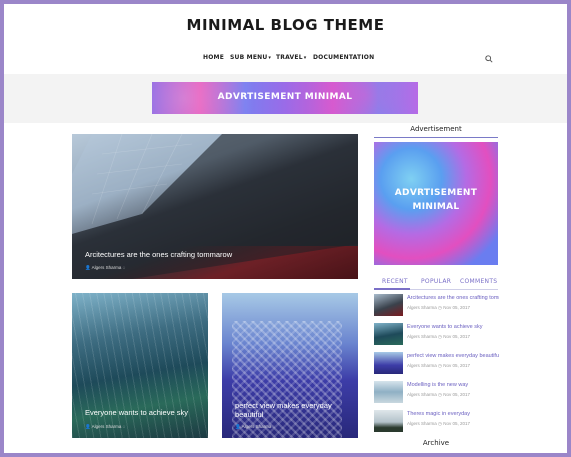 The height and width of the screenshot is (457, 571). Describe the element at coordinates (478, 281) in the screenshot. I see `tab-comments: COMMENTS` at that location.